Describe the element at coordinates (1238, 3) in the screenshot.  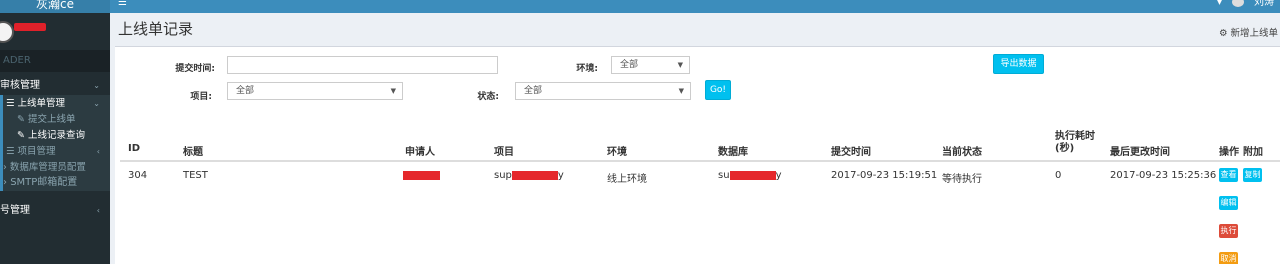
I see `user-avatar` at that location.